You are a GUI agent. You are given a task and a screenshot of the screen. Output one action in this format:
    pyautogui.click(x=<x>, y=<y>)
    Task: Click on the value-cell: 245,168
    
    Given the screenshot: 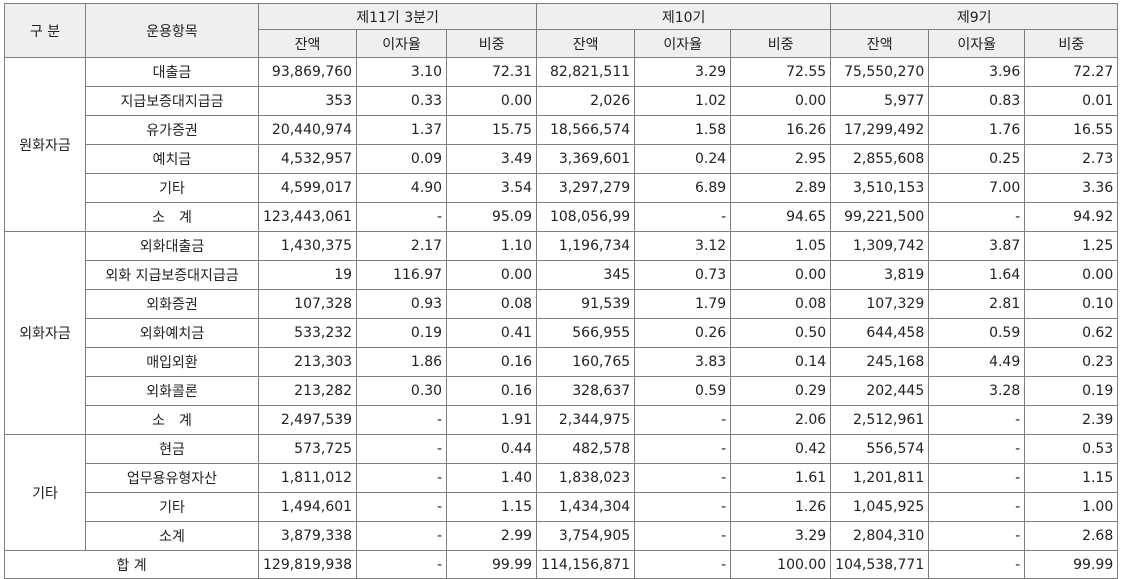 What is the action you would take?
    pyautogui.click(x=880, y=362)
    